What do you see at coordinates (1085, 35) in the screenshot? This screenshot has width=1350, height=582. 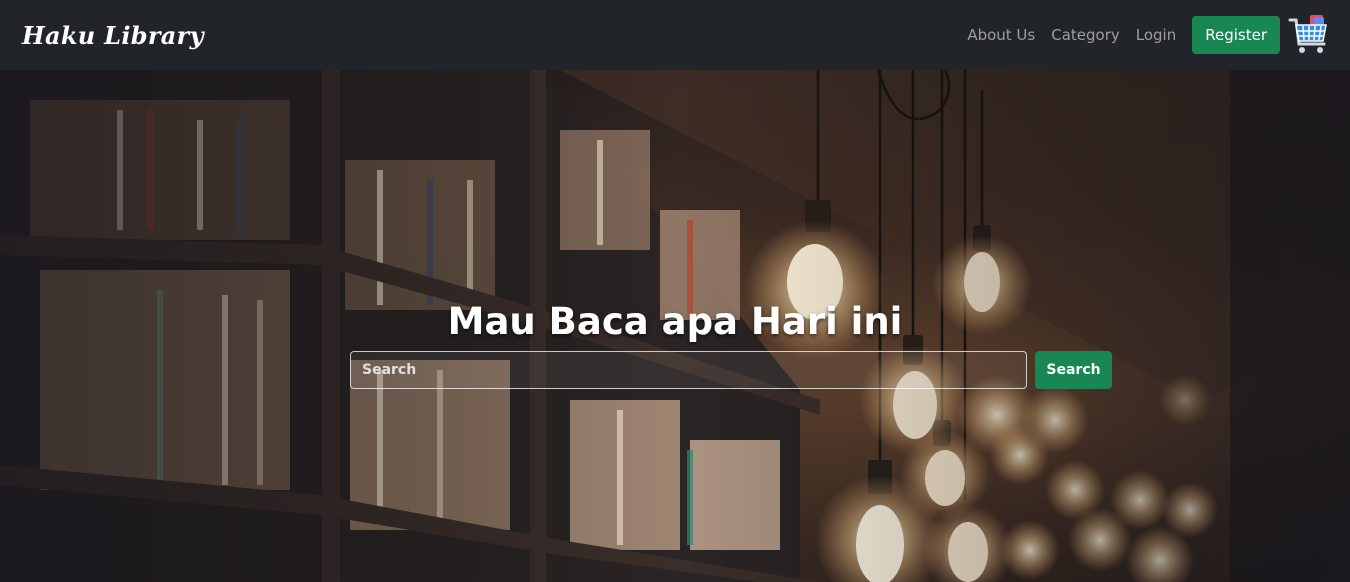 I see `nav-link-category: Category` at bounding box center [1085, 35].